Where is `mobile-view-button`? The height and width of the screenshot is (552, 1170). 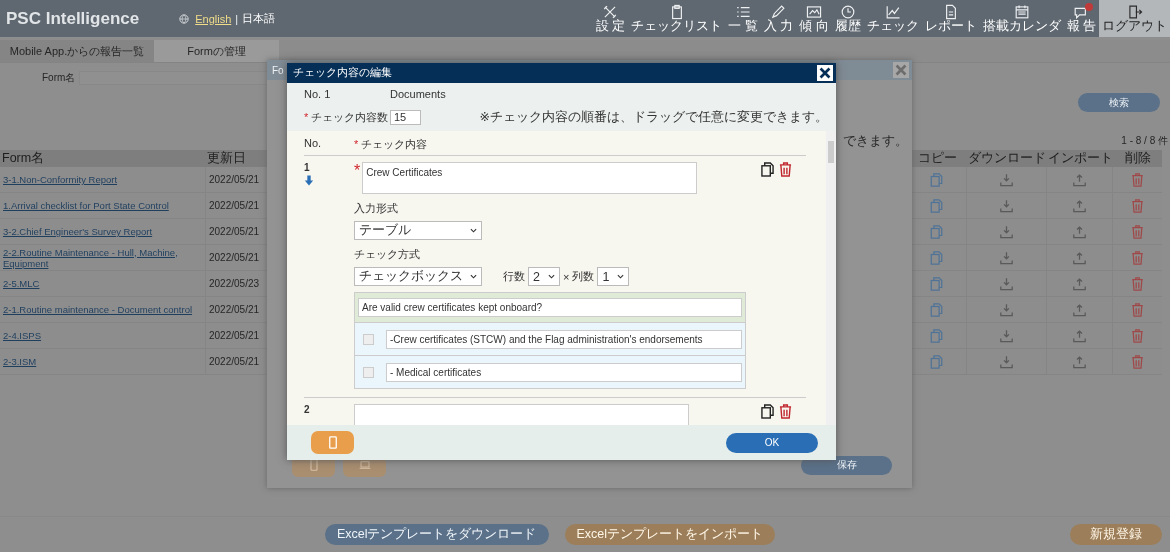 mobile-view-button is located at coordinates (332, 442).